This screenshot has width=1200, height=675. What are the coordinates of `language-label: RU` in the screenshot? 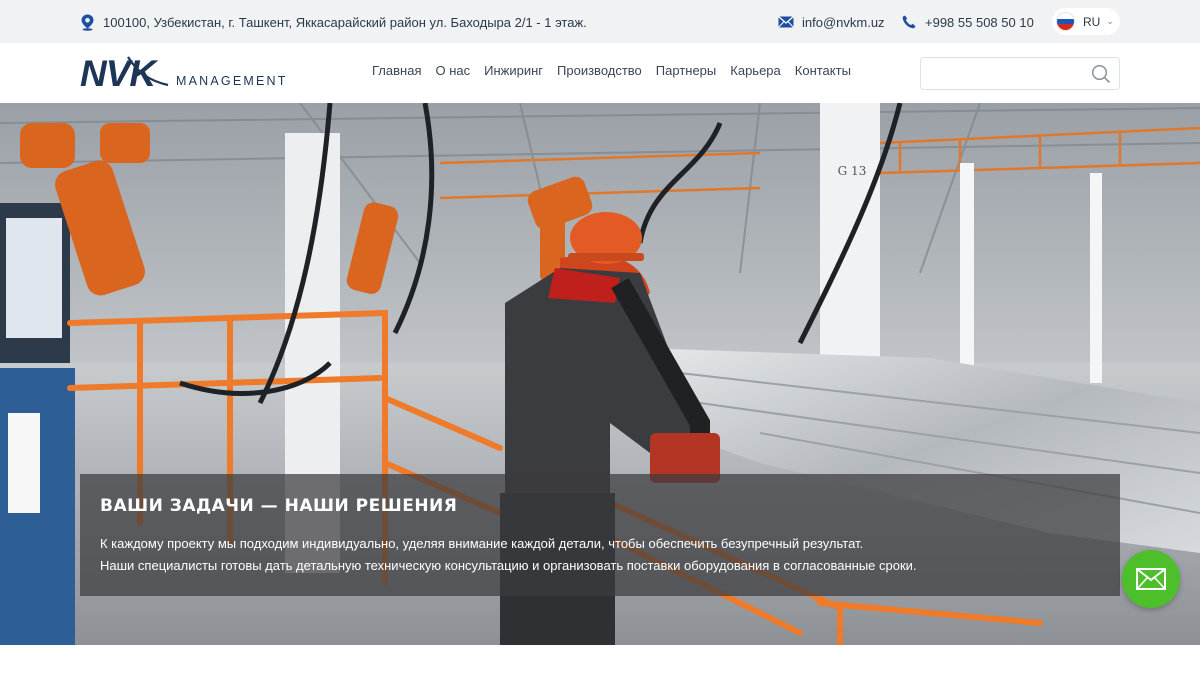 It's located at (1092, 21).